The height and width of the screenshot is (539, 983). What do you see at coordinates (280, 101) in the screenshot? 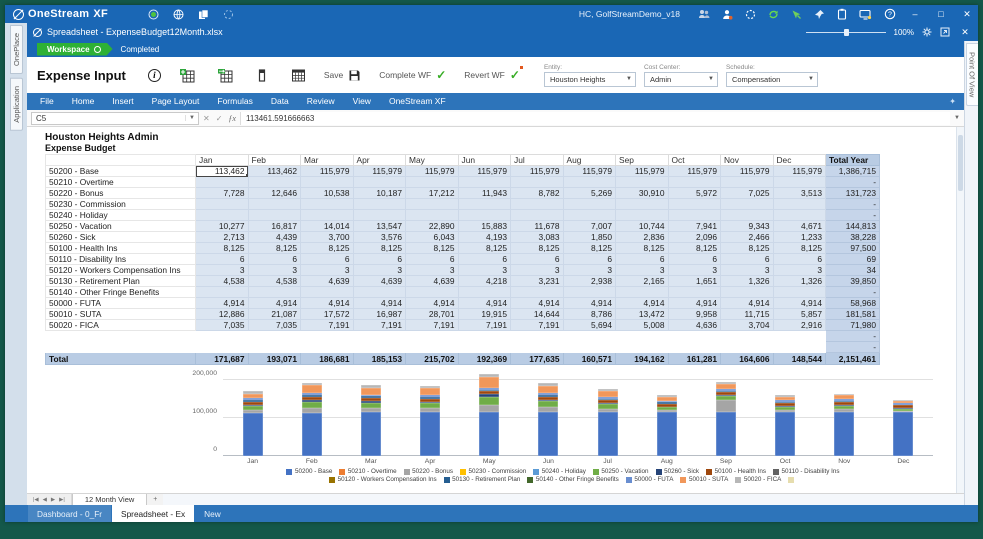
I see `ribbon-tab-data: Data` at bounding box center [280, 101].